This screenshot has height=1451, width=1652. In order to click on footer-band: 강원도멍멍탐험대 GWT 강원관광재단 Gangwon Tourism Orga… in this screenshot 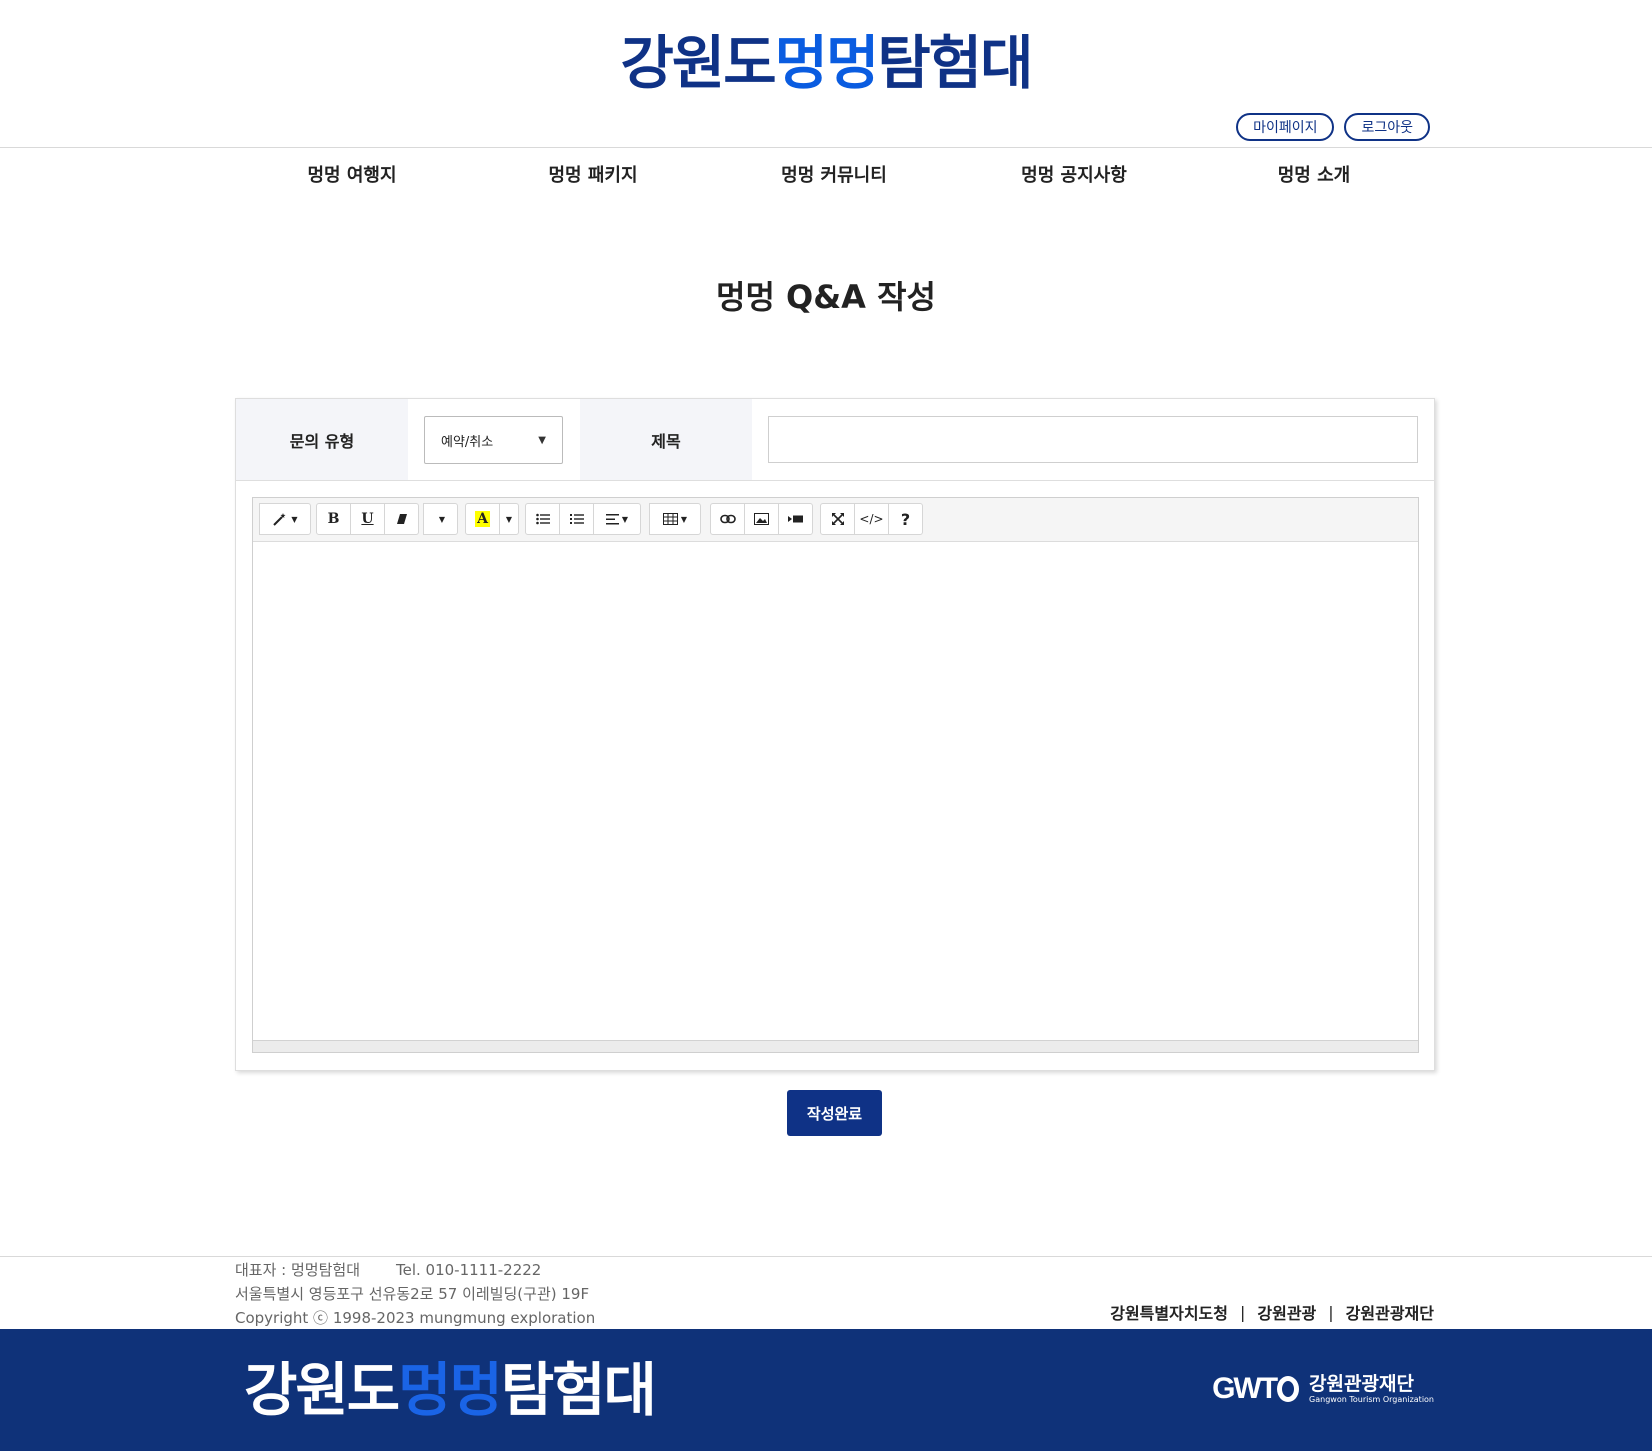, I will do `click(826, 1390)`.